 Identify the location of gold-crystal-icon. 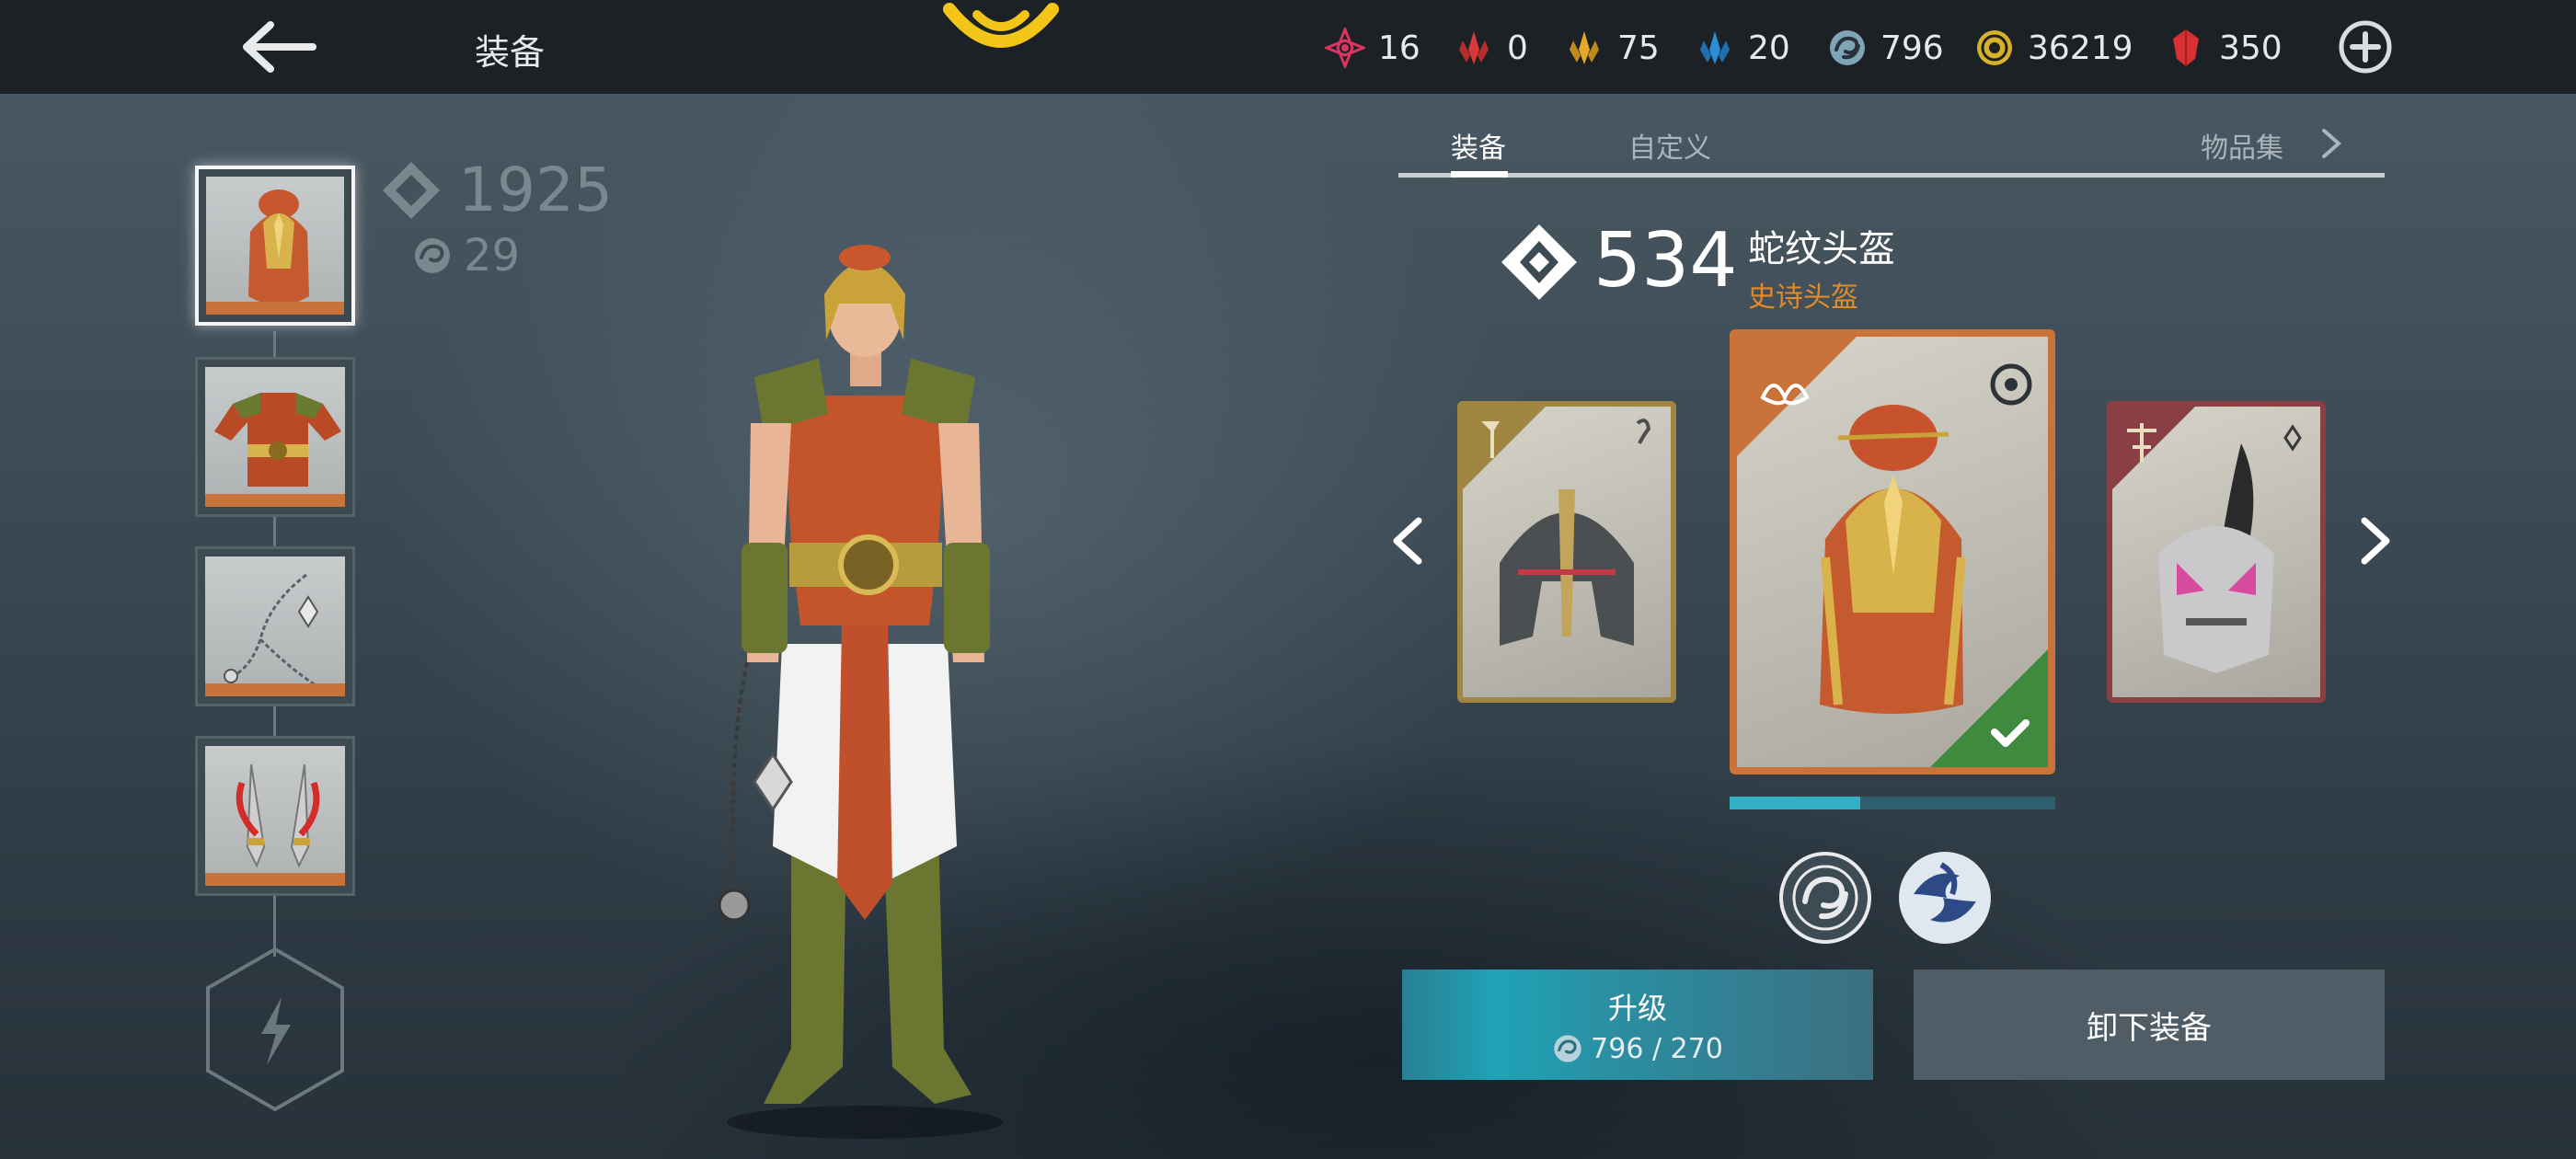
(1584, 47).